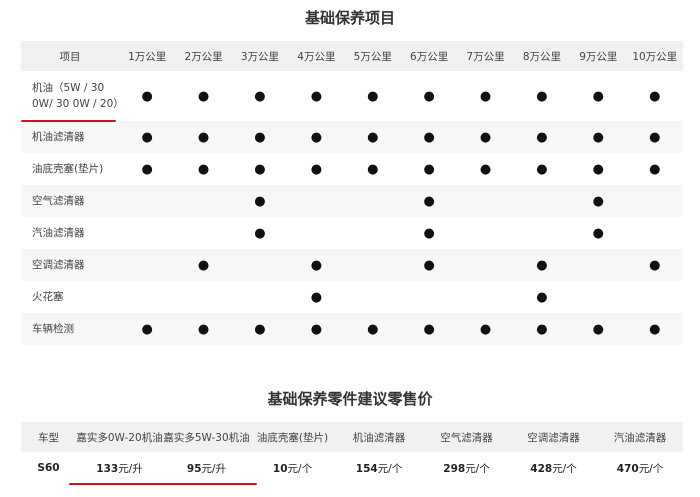  Describe the element at coordinates (206, 437) in the screenshot. I see `prices-header-cell: 嘉实多5W-30机油` at that location.